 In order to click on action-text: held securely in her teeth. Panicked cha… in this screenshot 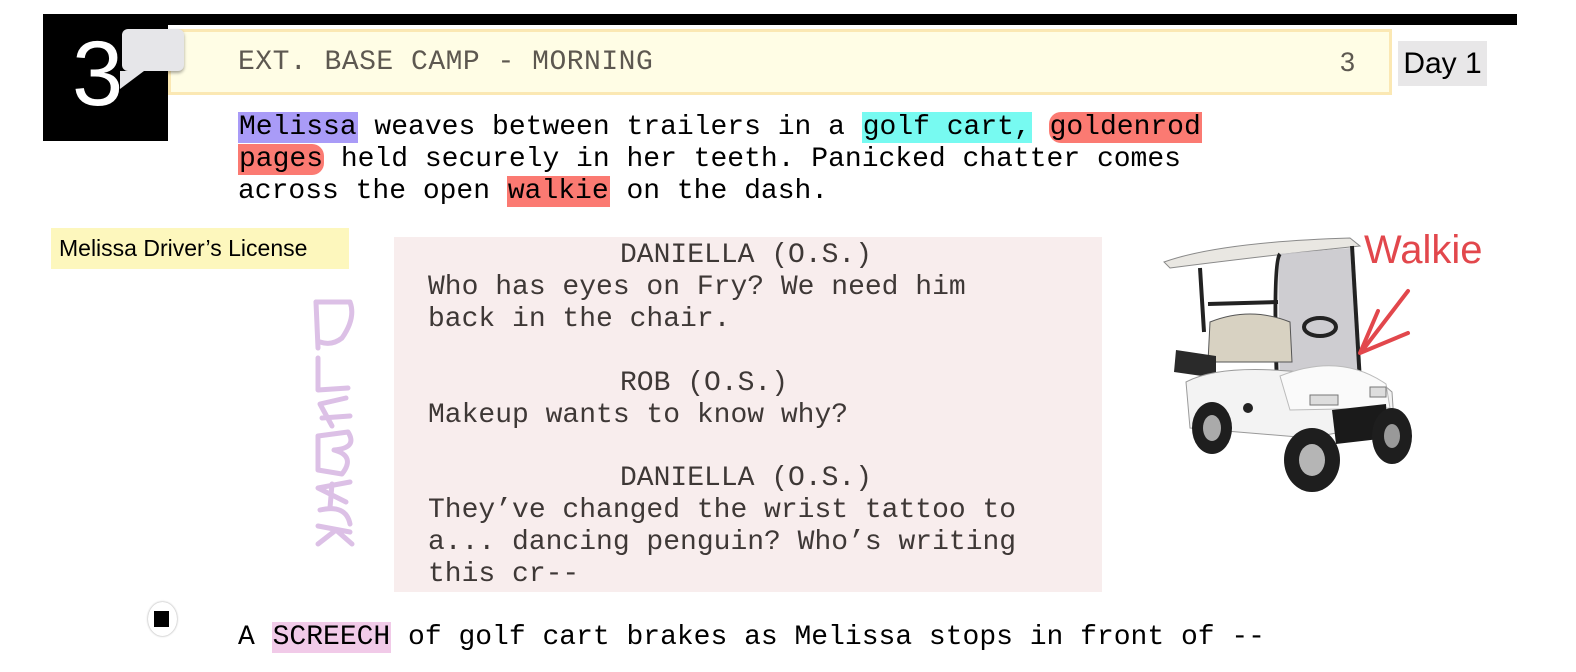, I will do `click(752, 159)`.